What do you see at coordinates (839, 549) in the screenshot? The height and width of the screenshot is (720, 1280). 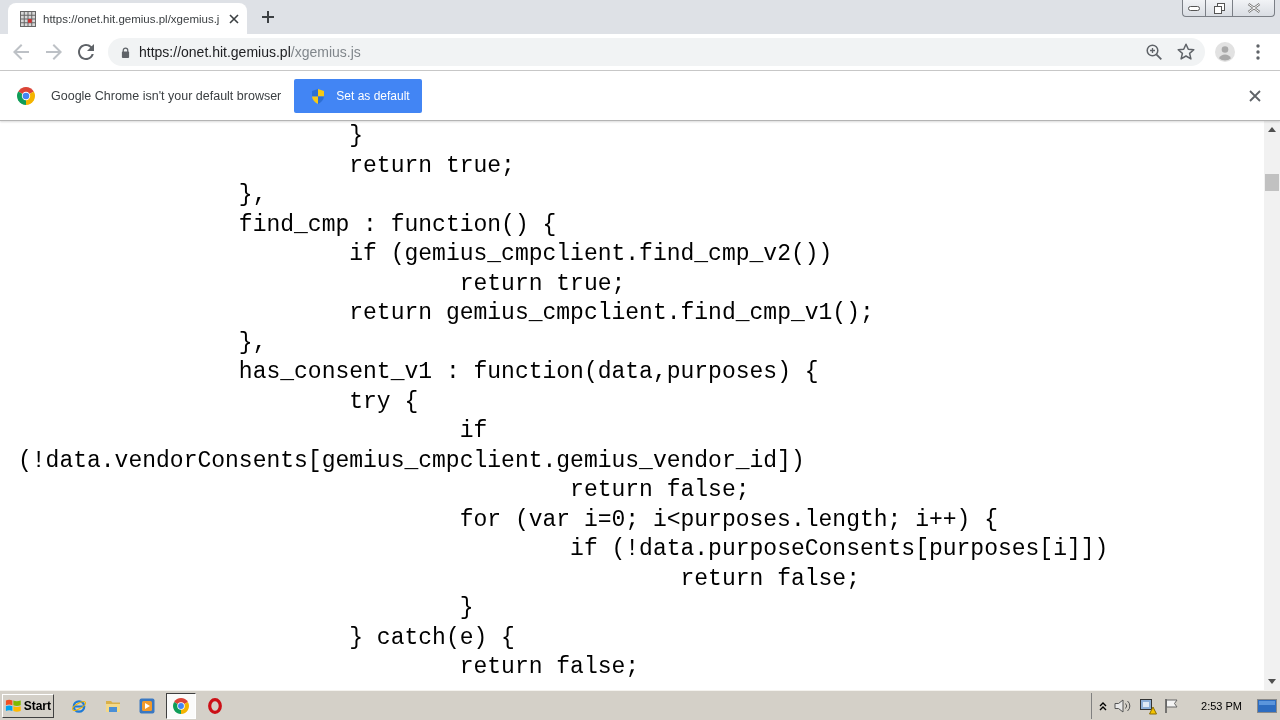 I see `code-line: if (!data.purposeConsents[purposes[i]])` at bounding box center [839, 549].